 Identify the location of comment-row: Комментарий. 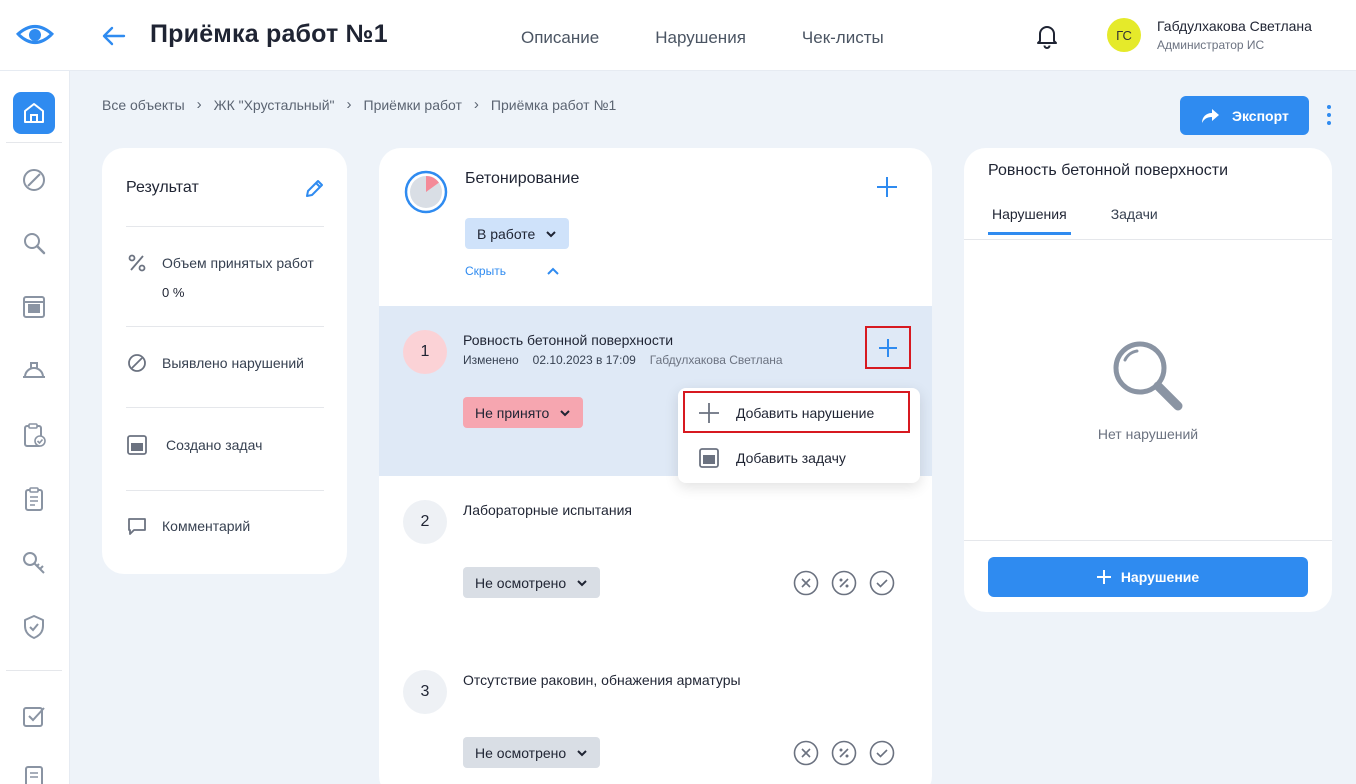
(188, 526).